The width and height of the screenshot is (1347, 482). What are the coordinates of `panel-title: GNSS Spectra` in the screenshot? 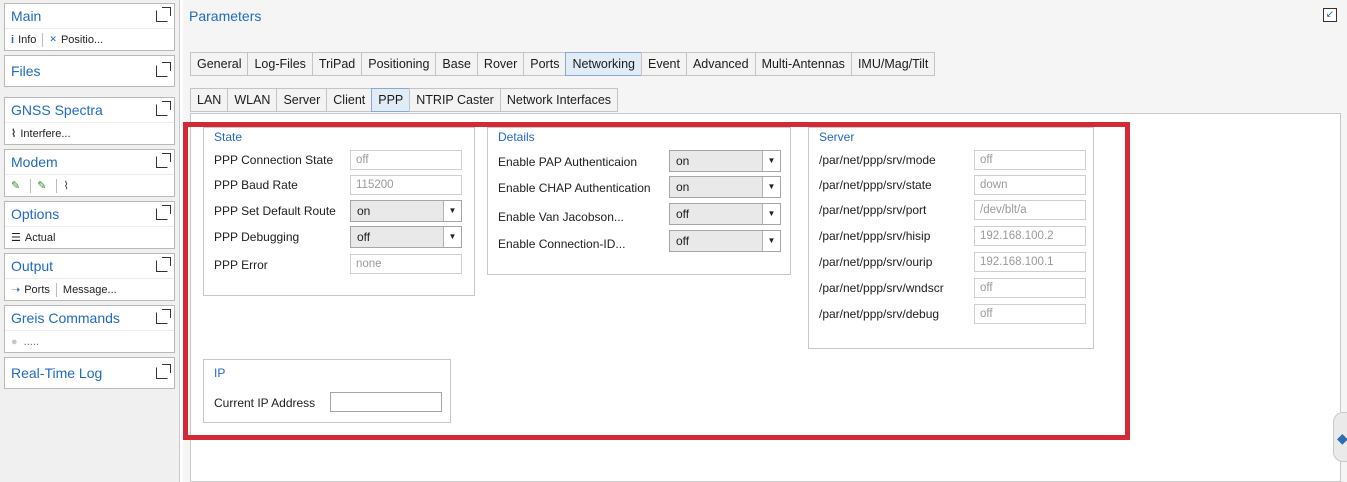 It's located at (57, 110).